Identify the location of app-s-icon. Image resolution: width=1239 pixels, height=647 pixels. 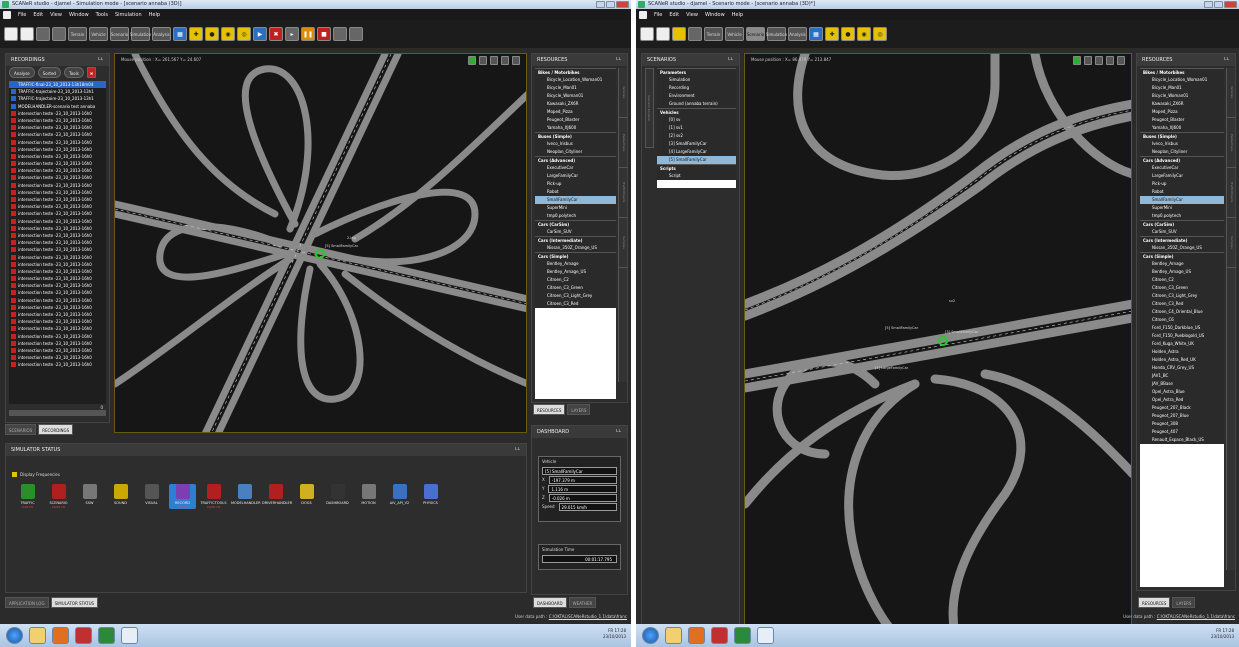
(719, 635).